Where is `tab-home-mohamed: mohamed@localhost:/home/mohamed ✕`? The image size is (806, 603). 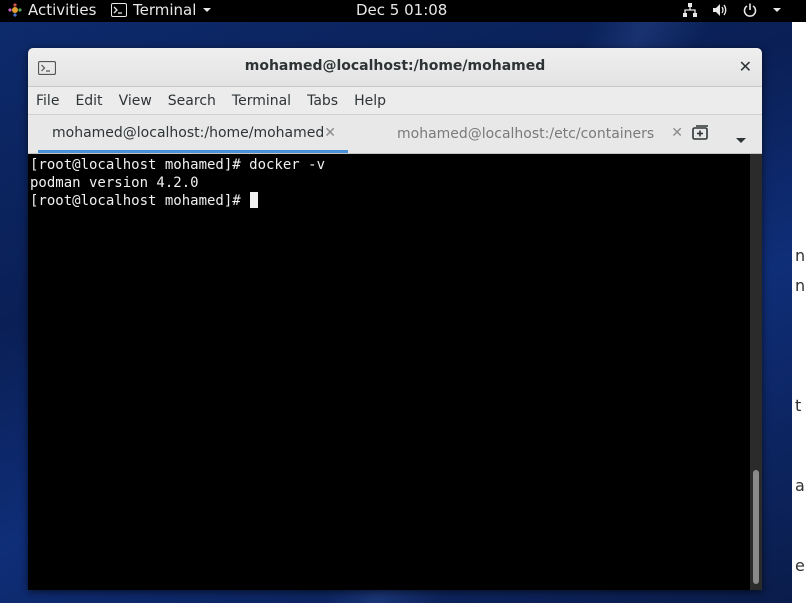 tab-home-mohamed: mohamed@localhost:/home/mohamed ✕ is located at coordinates (193, 134).